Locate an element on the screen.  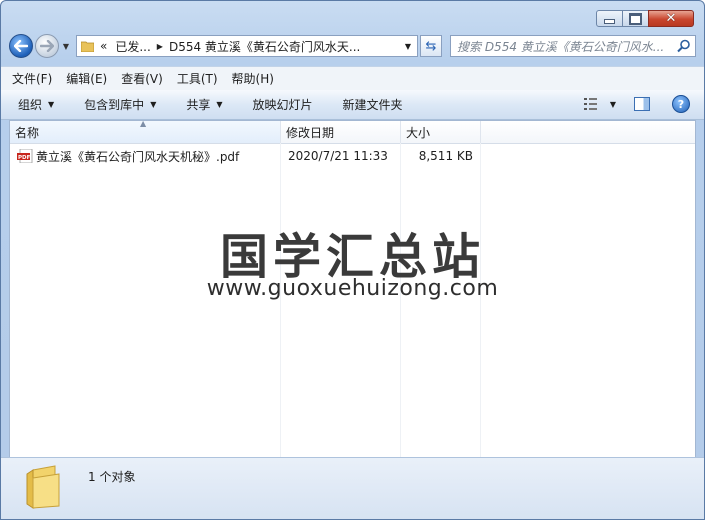
pdf-file-icon: PDF is located at coordinates (25, 156).